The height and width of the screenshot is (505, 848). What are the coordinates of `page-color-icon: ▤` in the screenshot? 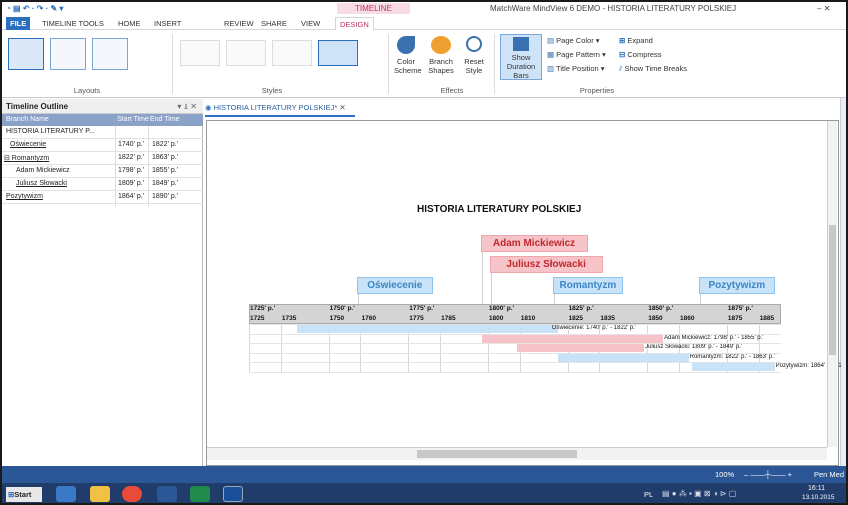 It's located at (552, 40).